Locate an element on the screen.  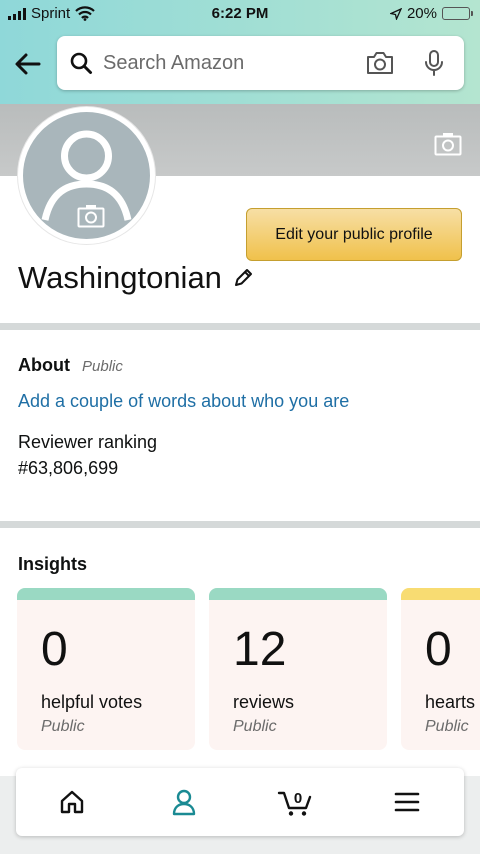
profile-name-row: Washingtonian is located at coordinates (136, 278).